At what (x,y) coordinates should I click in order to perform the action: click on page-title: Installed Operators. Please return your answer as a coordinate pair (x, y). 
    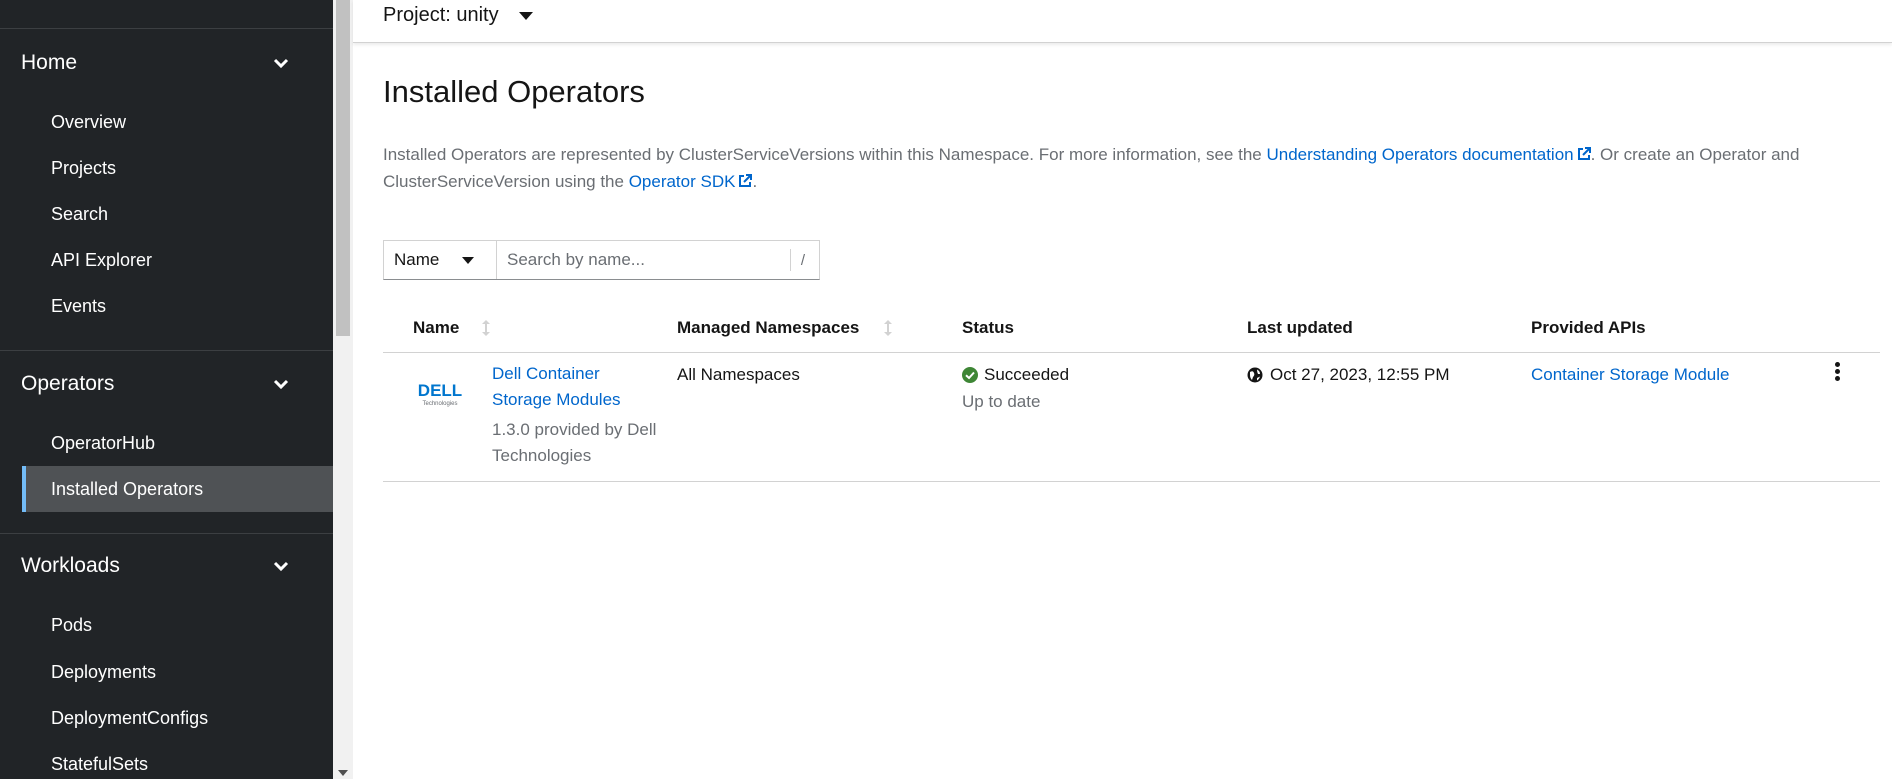
    Looking at the image, I should click on (514, 91).